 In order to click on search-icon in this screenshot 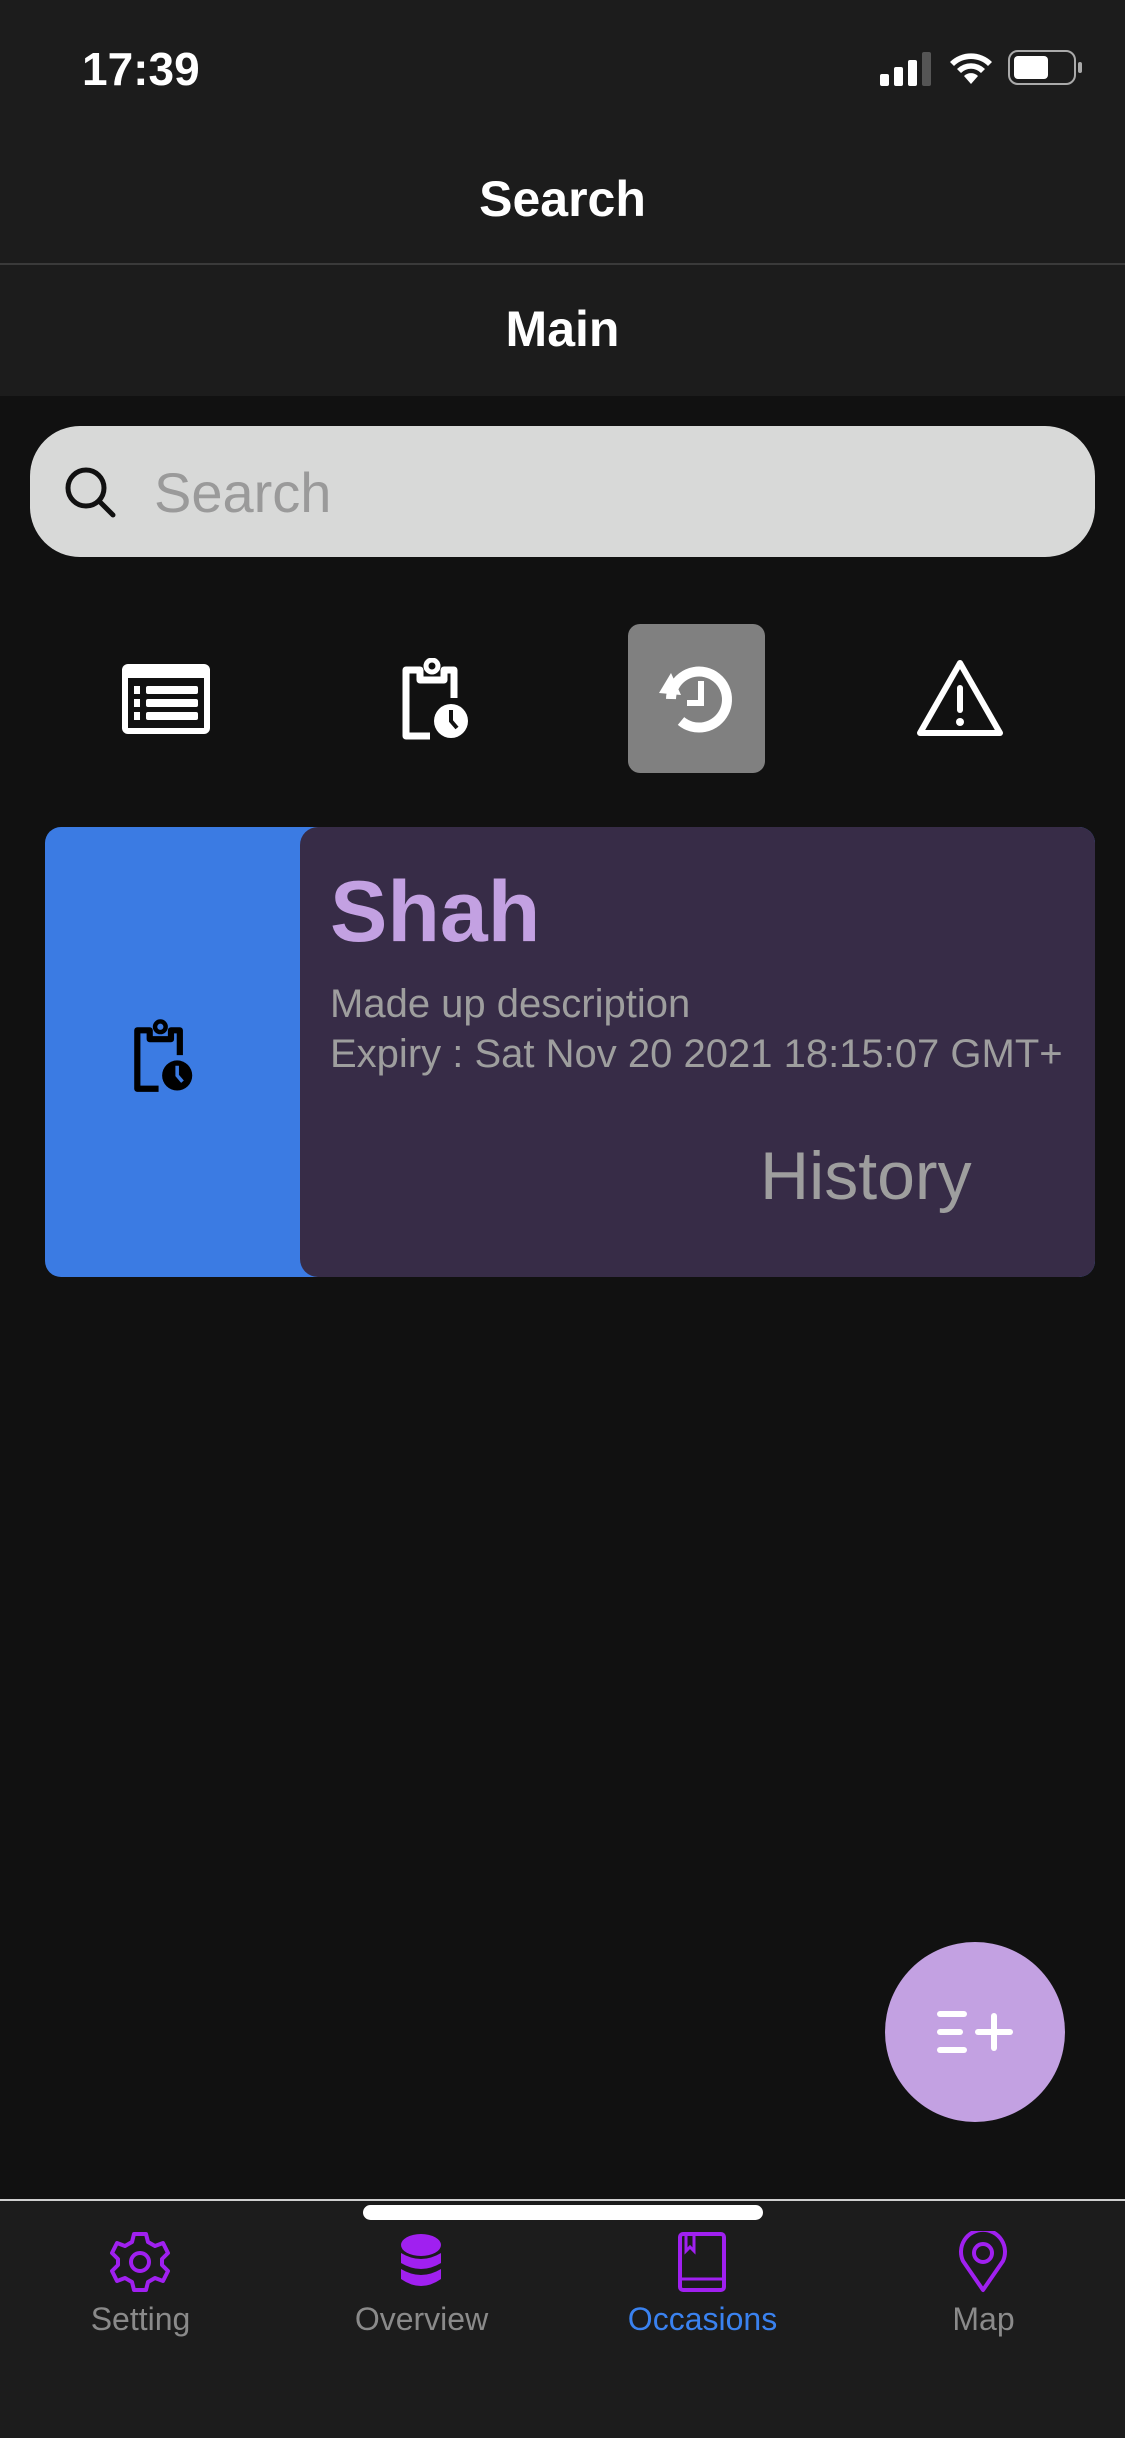, I will do `click(90, 492)`.